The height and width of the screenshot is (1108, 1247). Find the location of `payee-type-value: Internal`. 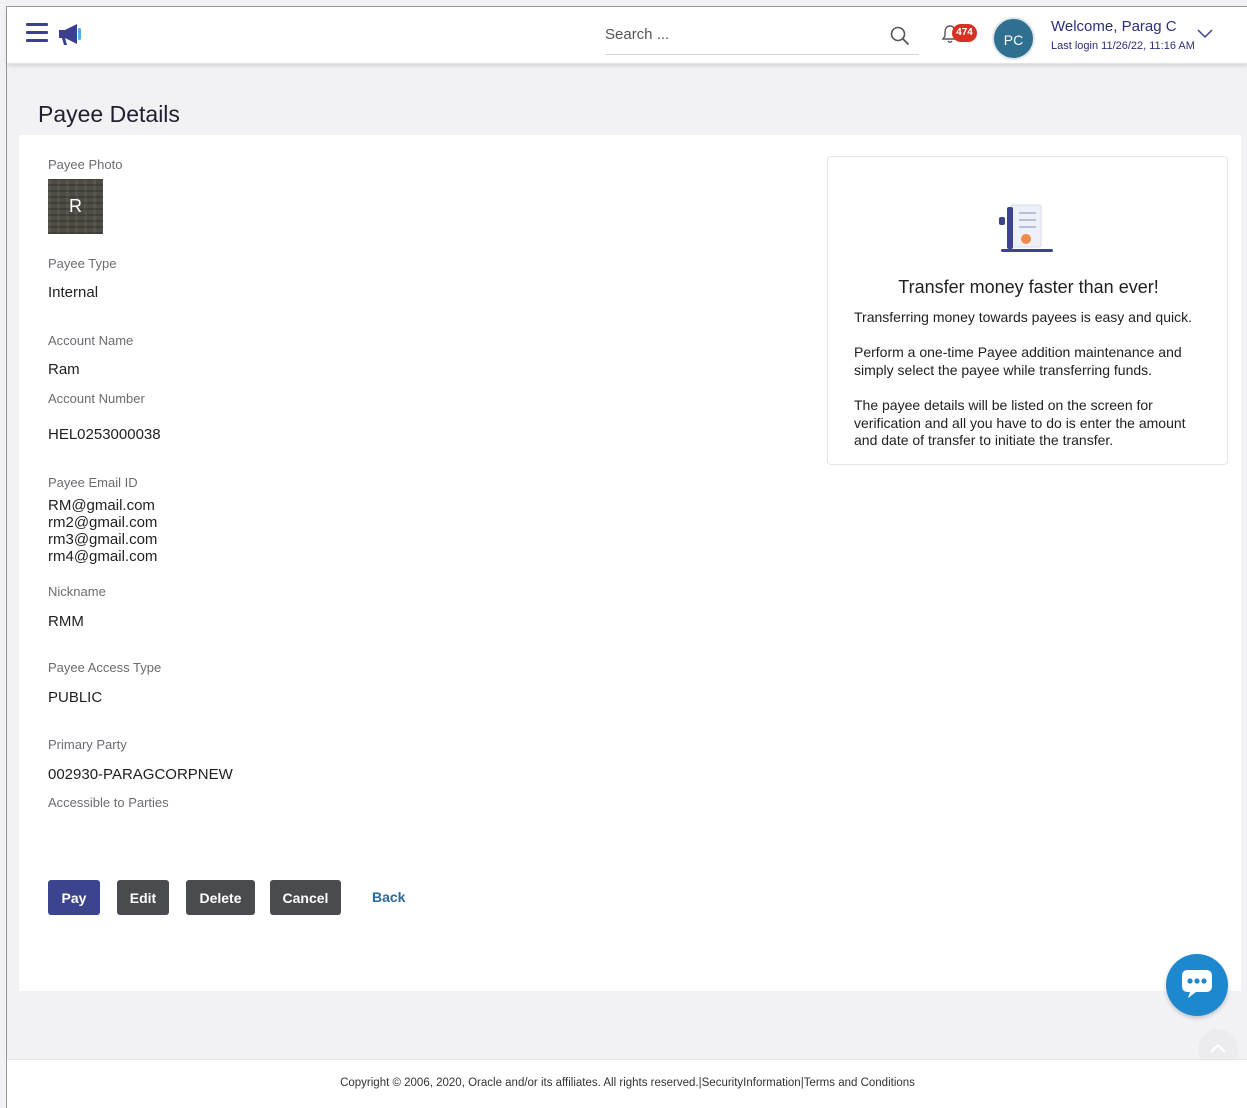

payee-type-value: Internal is located at coordinates (73, 292).